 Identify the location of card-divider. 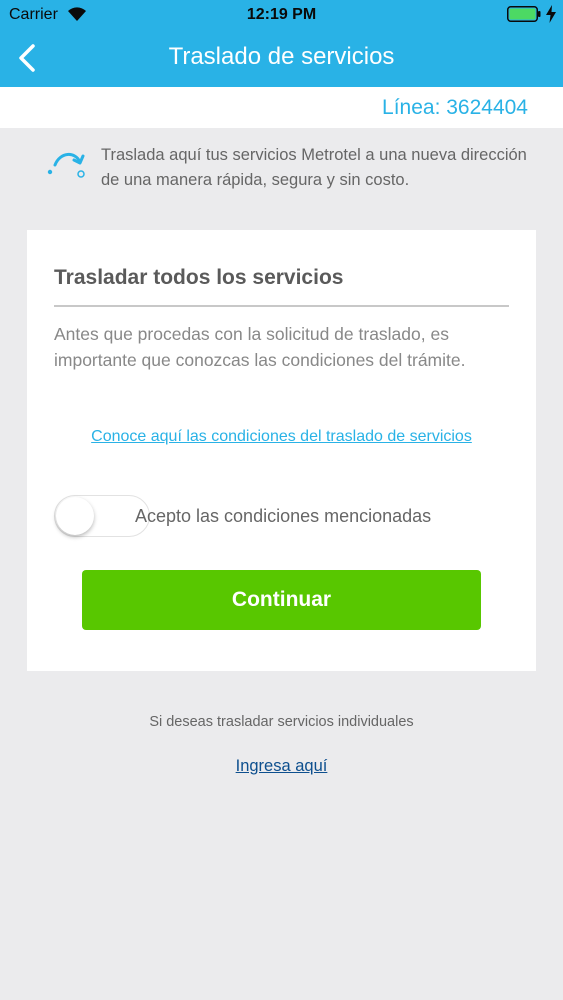
(281, 306).